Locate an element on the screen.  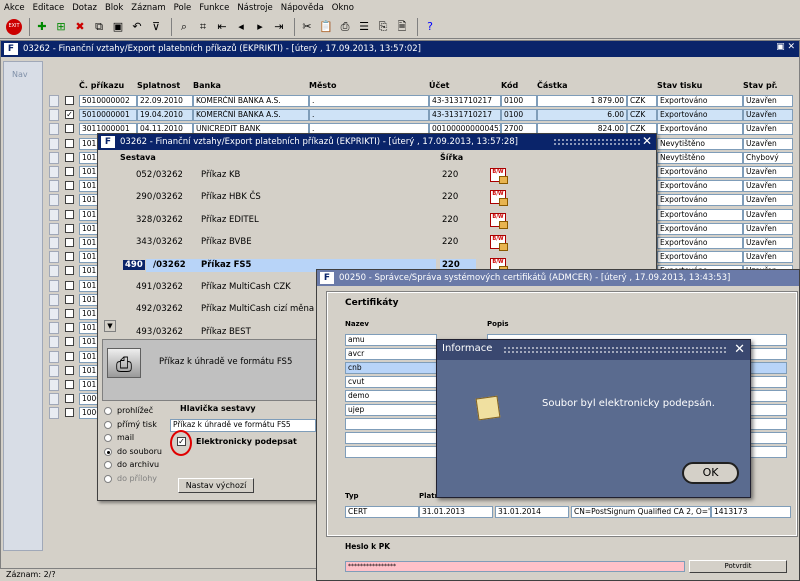
paste-icon: 📋 is located at coordinates (326, 27).